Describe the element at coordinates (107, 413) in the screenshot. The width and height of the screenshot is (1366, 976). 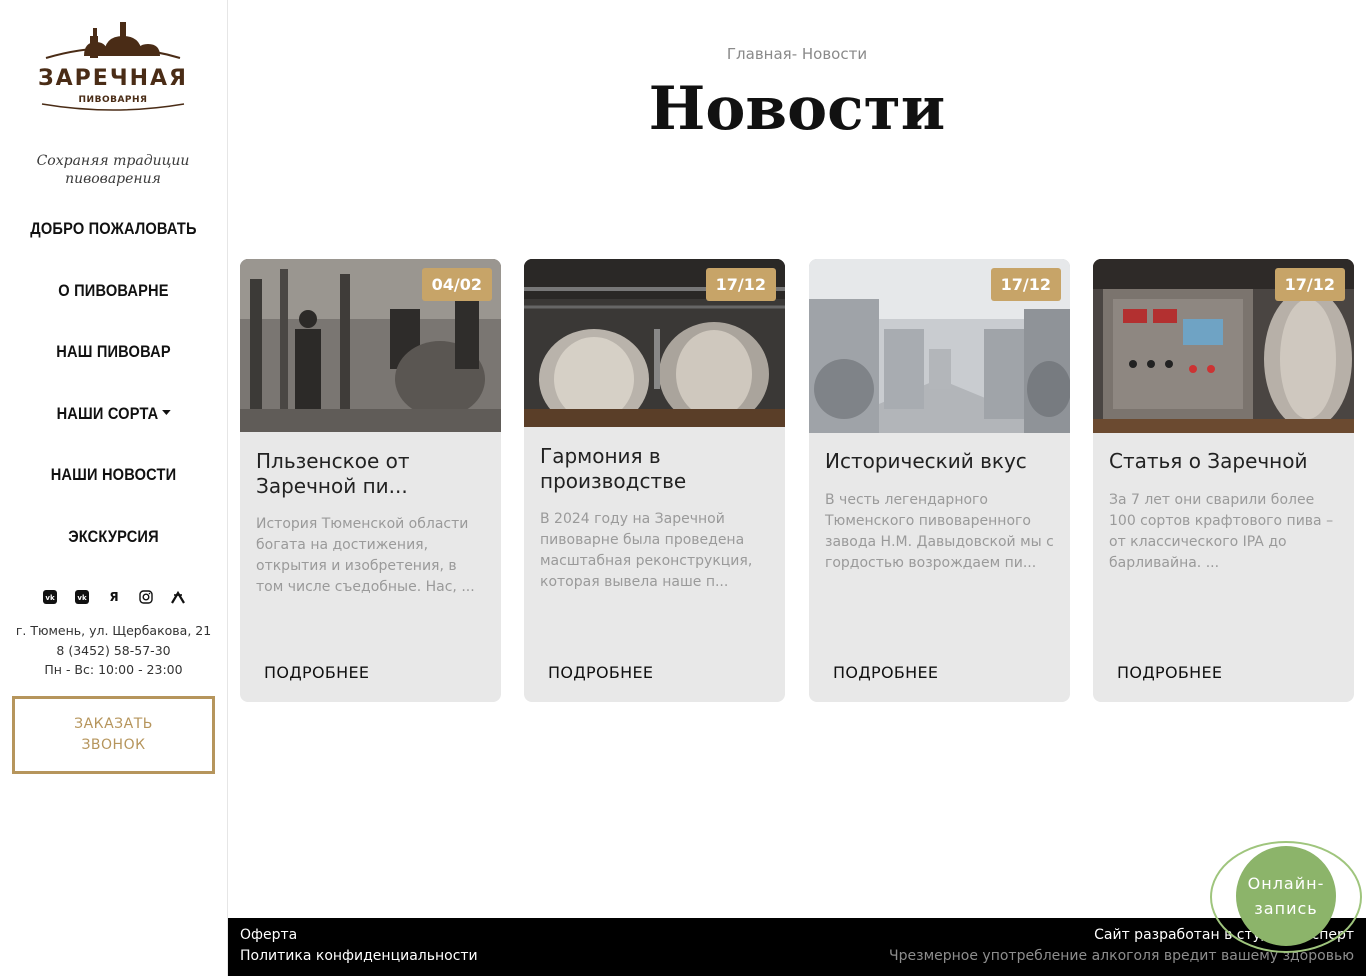
I see `nav-item-beers-label: НАШИ СОРТА` at that location.